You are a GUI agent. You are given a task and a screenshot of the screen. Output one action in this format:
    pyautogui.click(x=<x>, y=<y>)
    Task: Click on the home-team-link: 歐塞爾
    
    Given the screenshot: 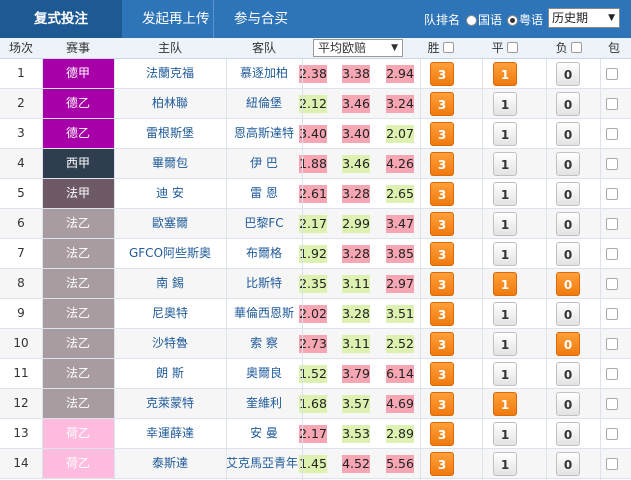 What is the action you would take?
    pyautogui.click(x=170, y=223)
    